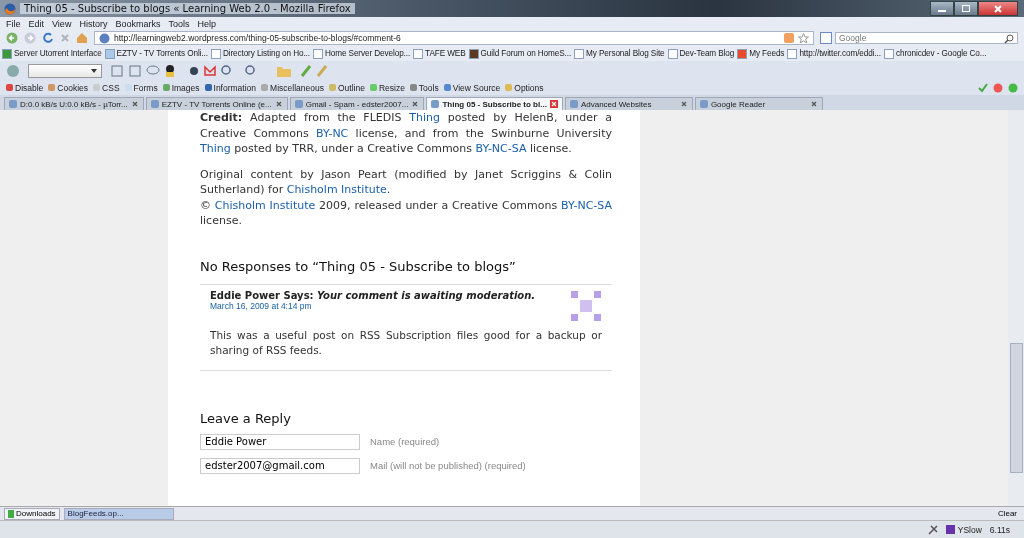  Describe the element at coordinates (93, 23) in the screenshot. I see `menu-item: History` at that location.